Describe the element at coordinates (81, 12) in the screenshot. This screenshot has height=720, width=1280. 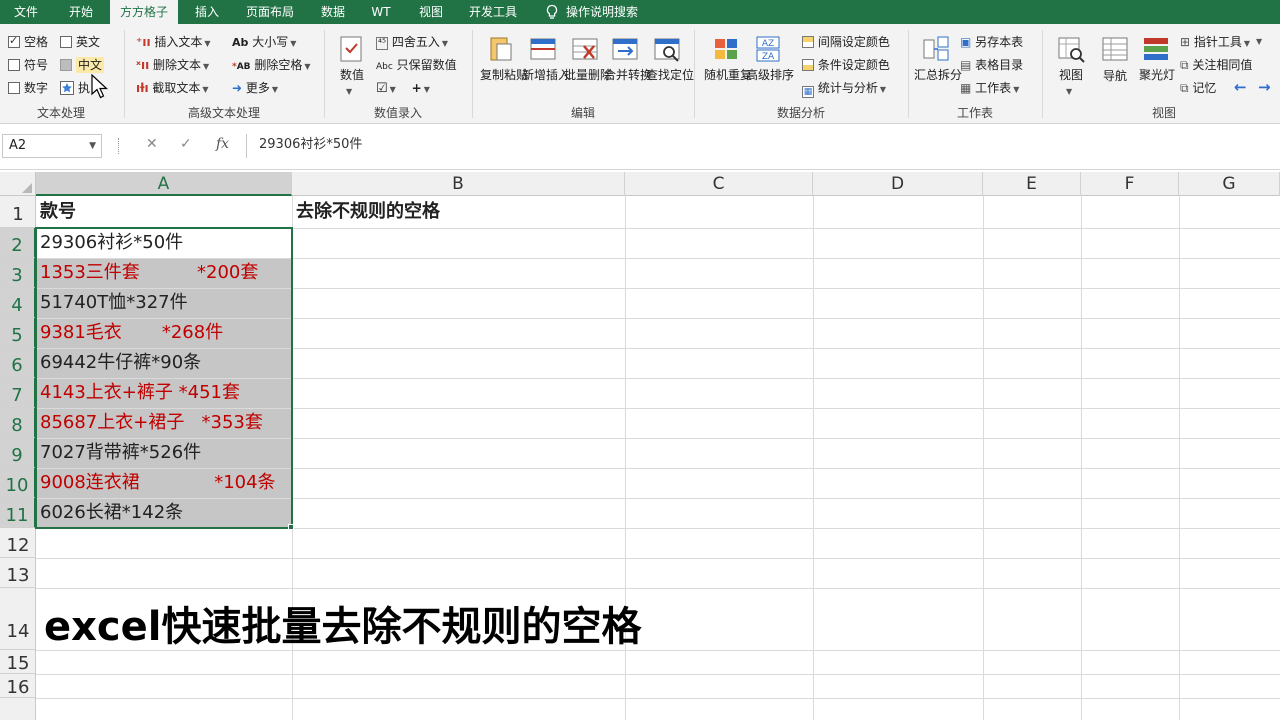
I see `tab-home: 开始` at that location.